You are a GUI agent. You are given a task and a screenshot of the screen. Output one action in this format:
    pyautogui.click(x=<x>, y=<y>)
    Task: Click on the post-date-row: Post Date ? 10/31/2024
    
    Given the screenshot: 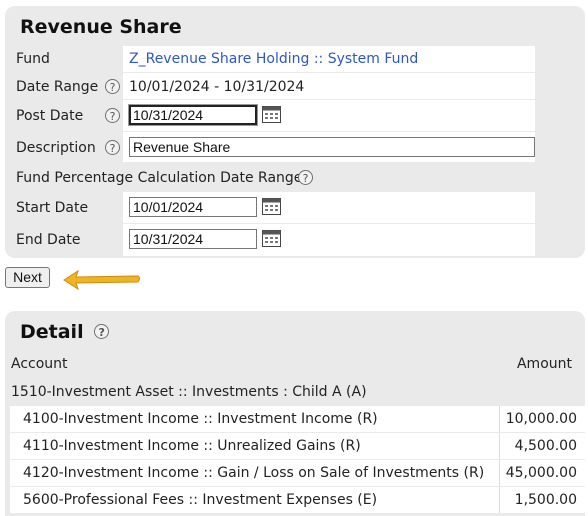 What is the action you would take?
    pyautogui.click(x=272, y=115)
    